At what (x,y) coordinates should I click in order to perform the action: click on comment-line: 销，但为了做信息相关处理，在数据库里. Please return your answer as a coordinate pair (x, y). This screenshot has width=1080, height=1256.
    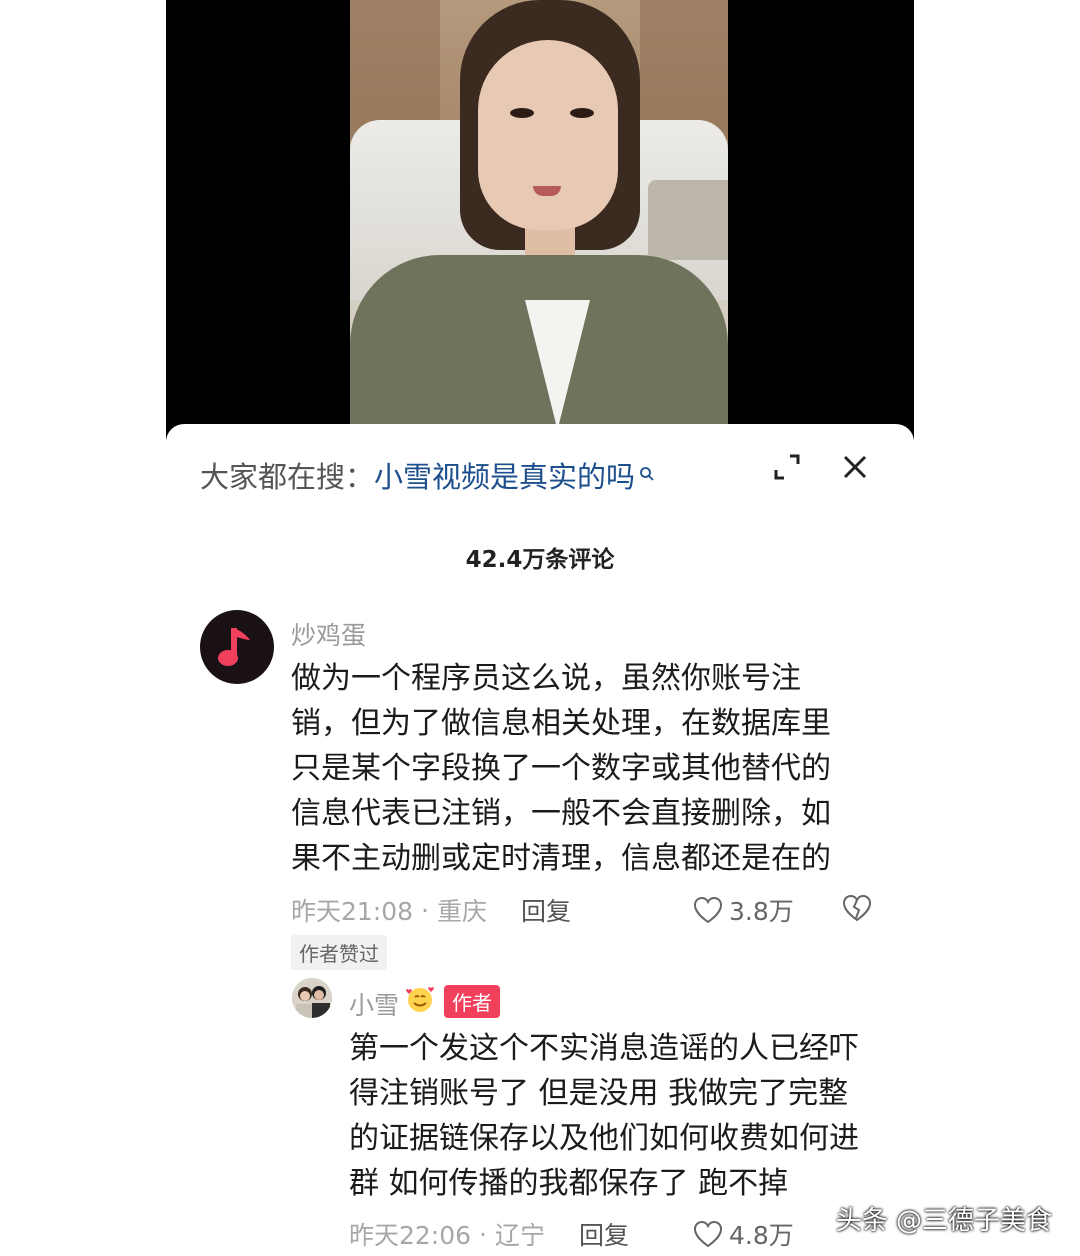
    Looking at the image, I should click on (561, 723).